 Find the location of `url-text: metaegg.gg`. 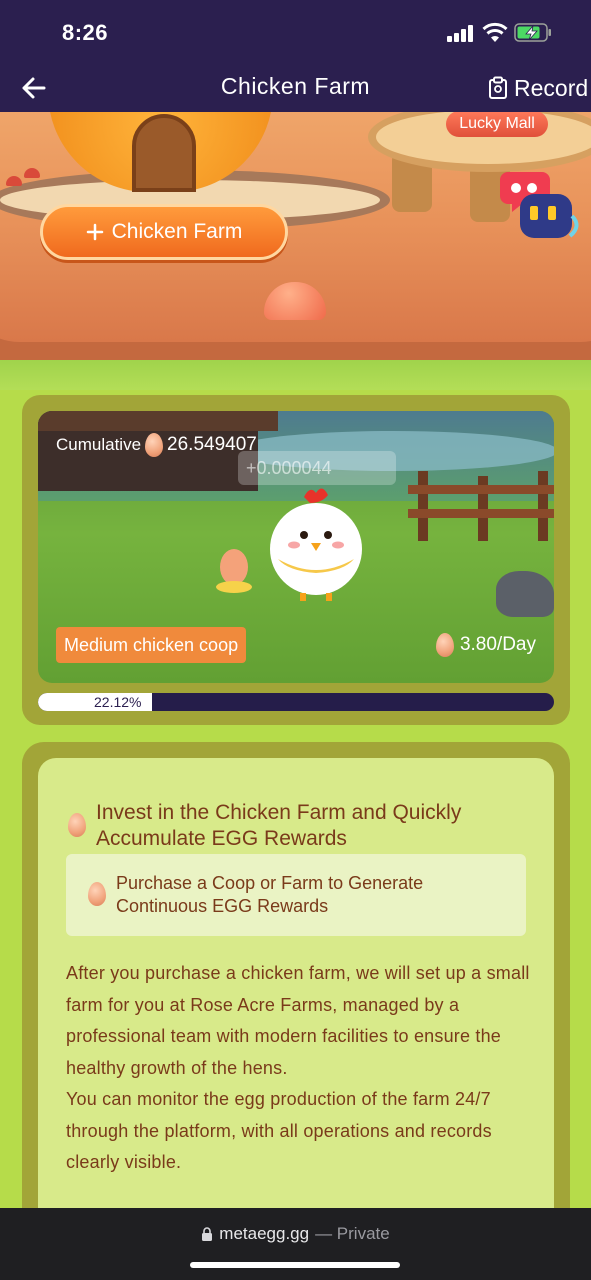

url-text: metaegg.gg is located at coordinates (264, 1233).